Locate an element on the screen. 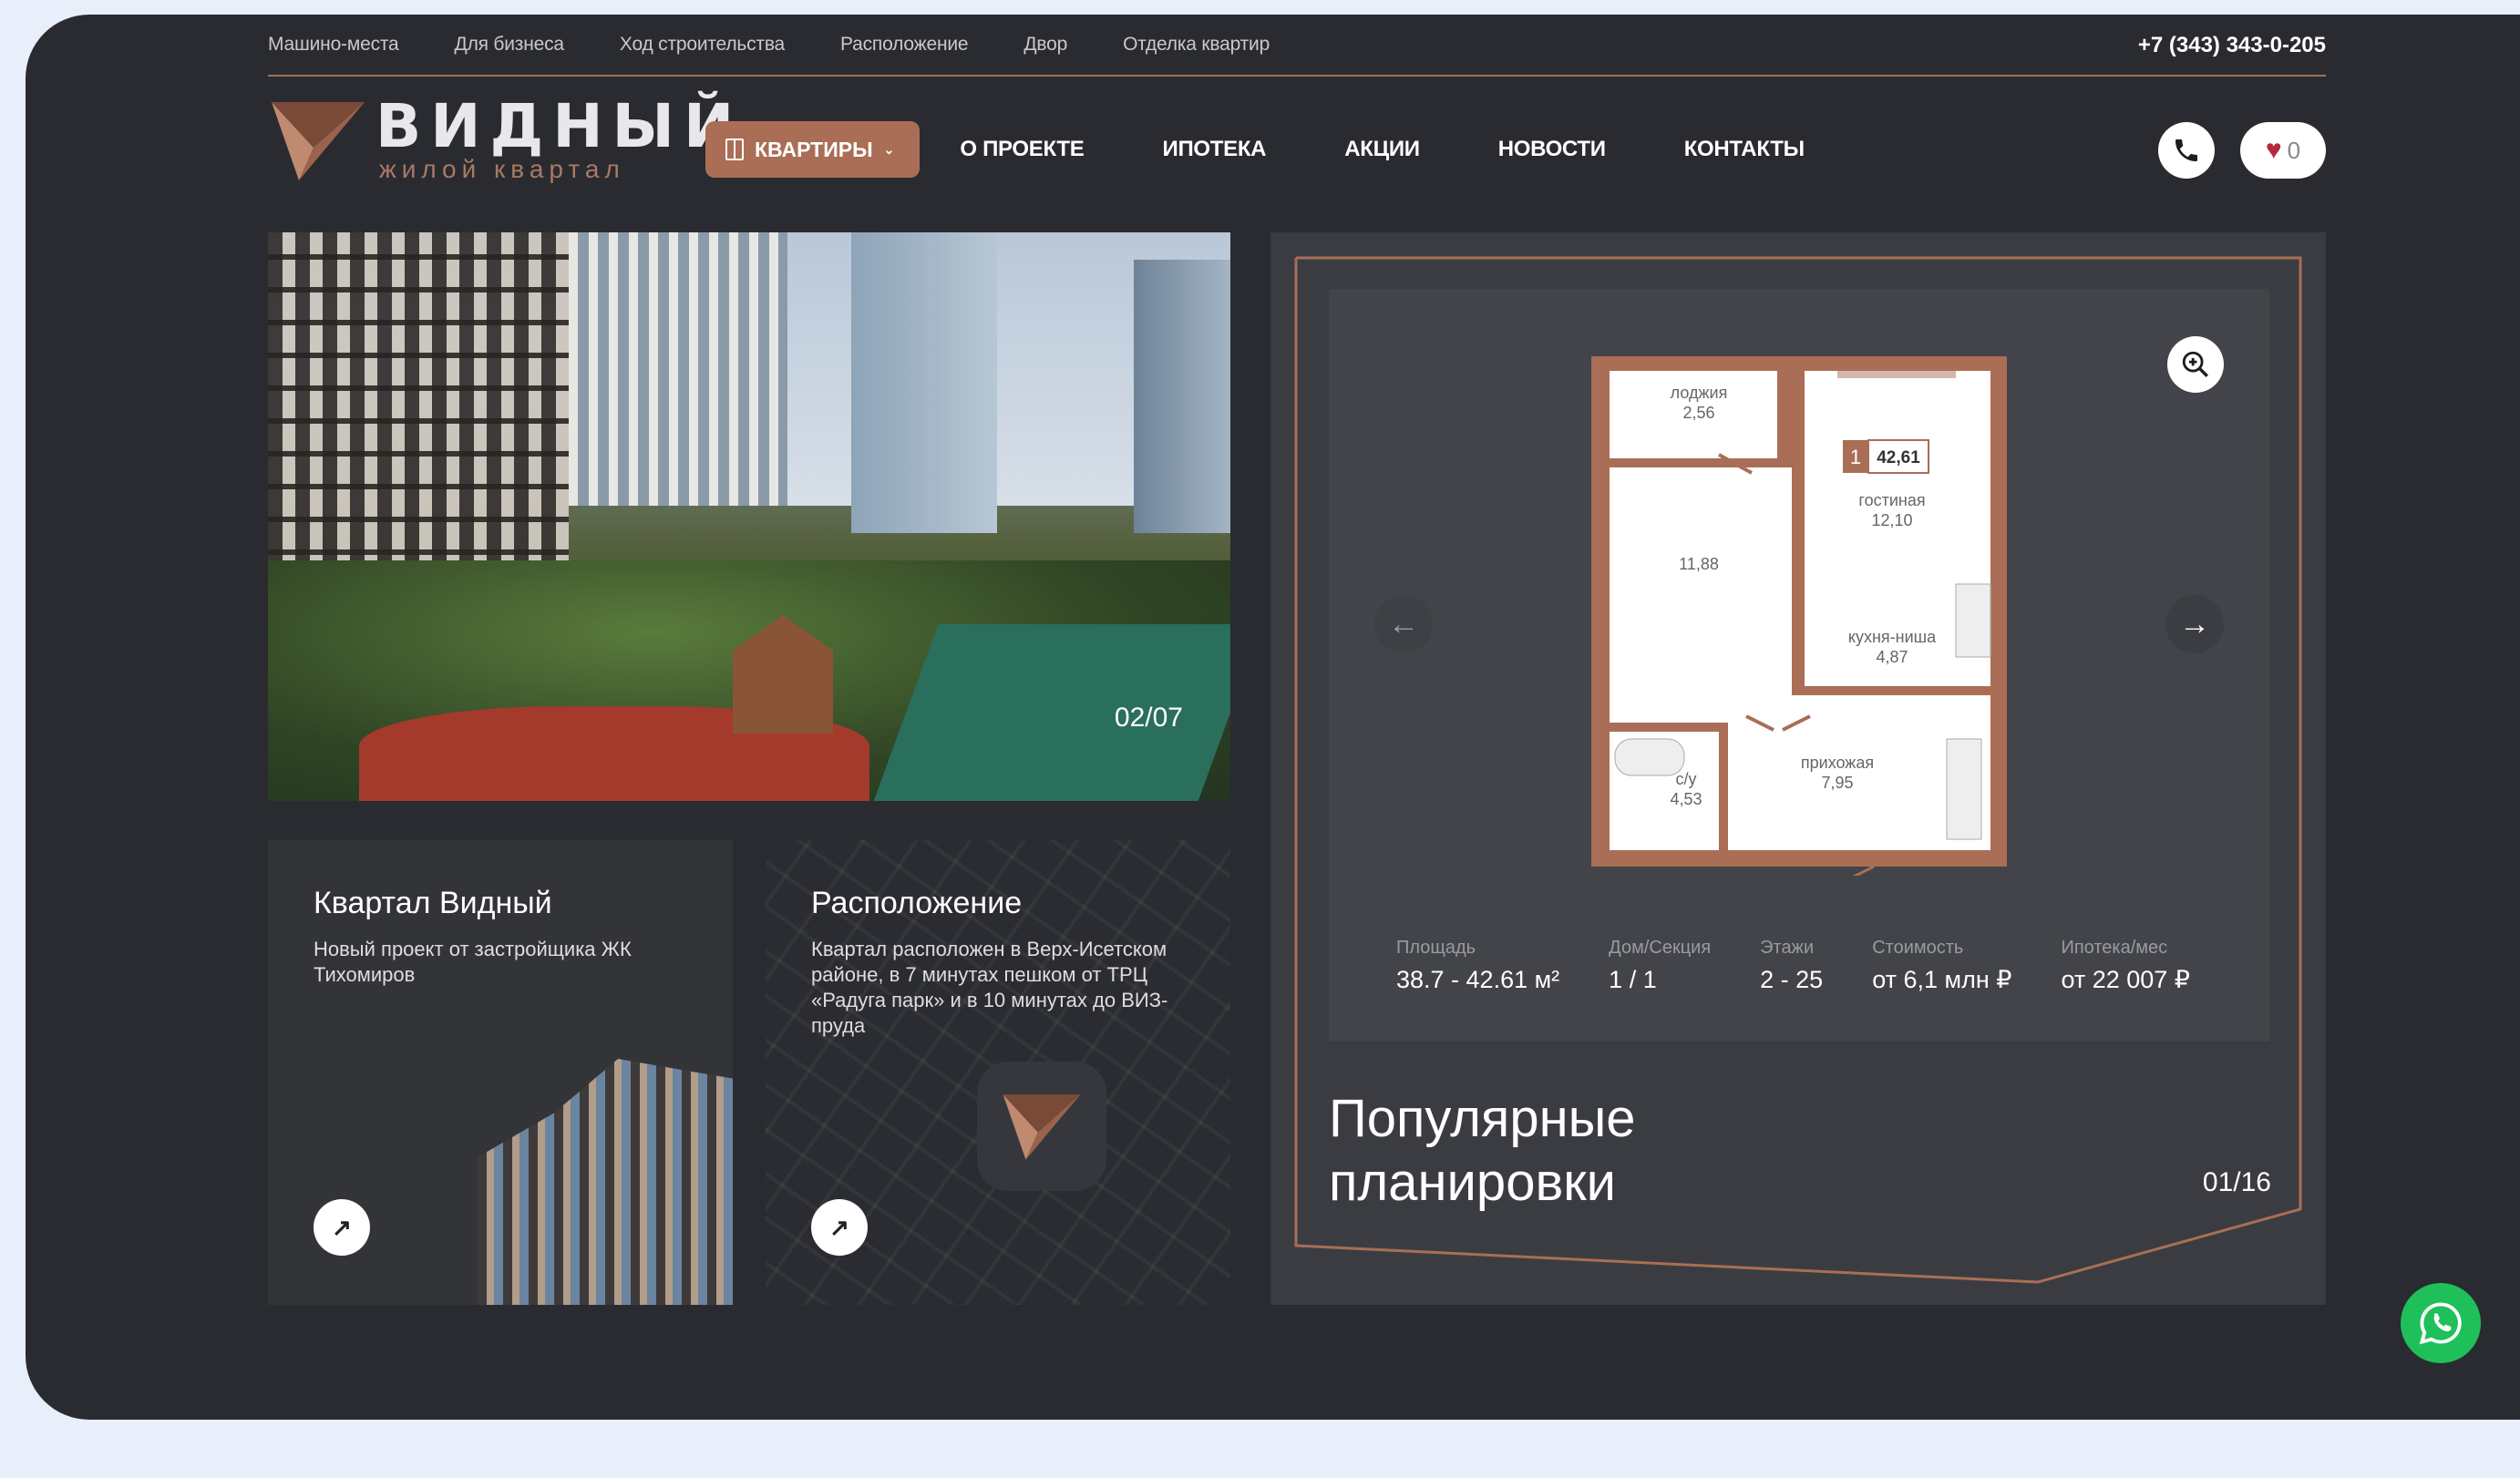 This screenshot has width=2520, height=1478. card-title: Квартал Видный is located at coordinates (433, 903).